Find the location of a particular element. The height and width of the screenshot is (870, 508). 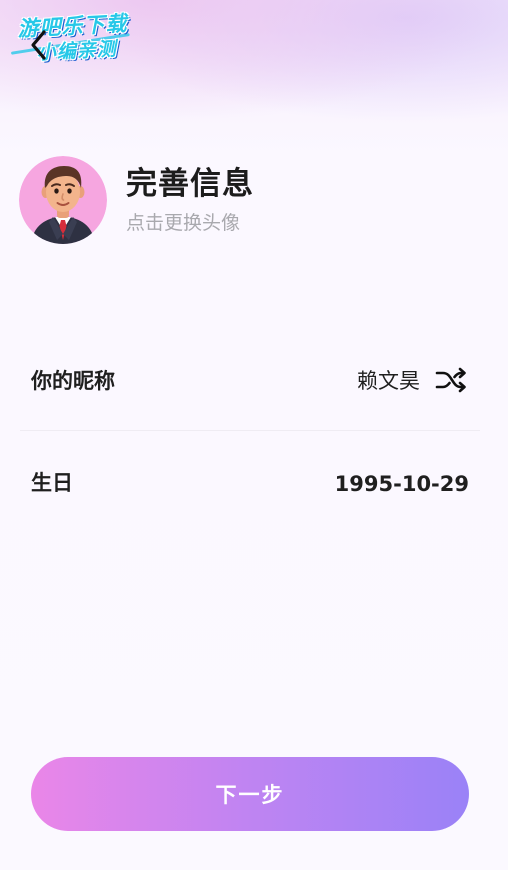

birthday-row: 生日 1995-10-29 is located at coordinates (250, 482).